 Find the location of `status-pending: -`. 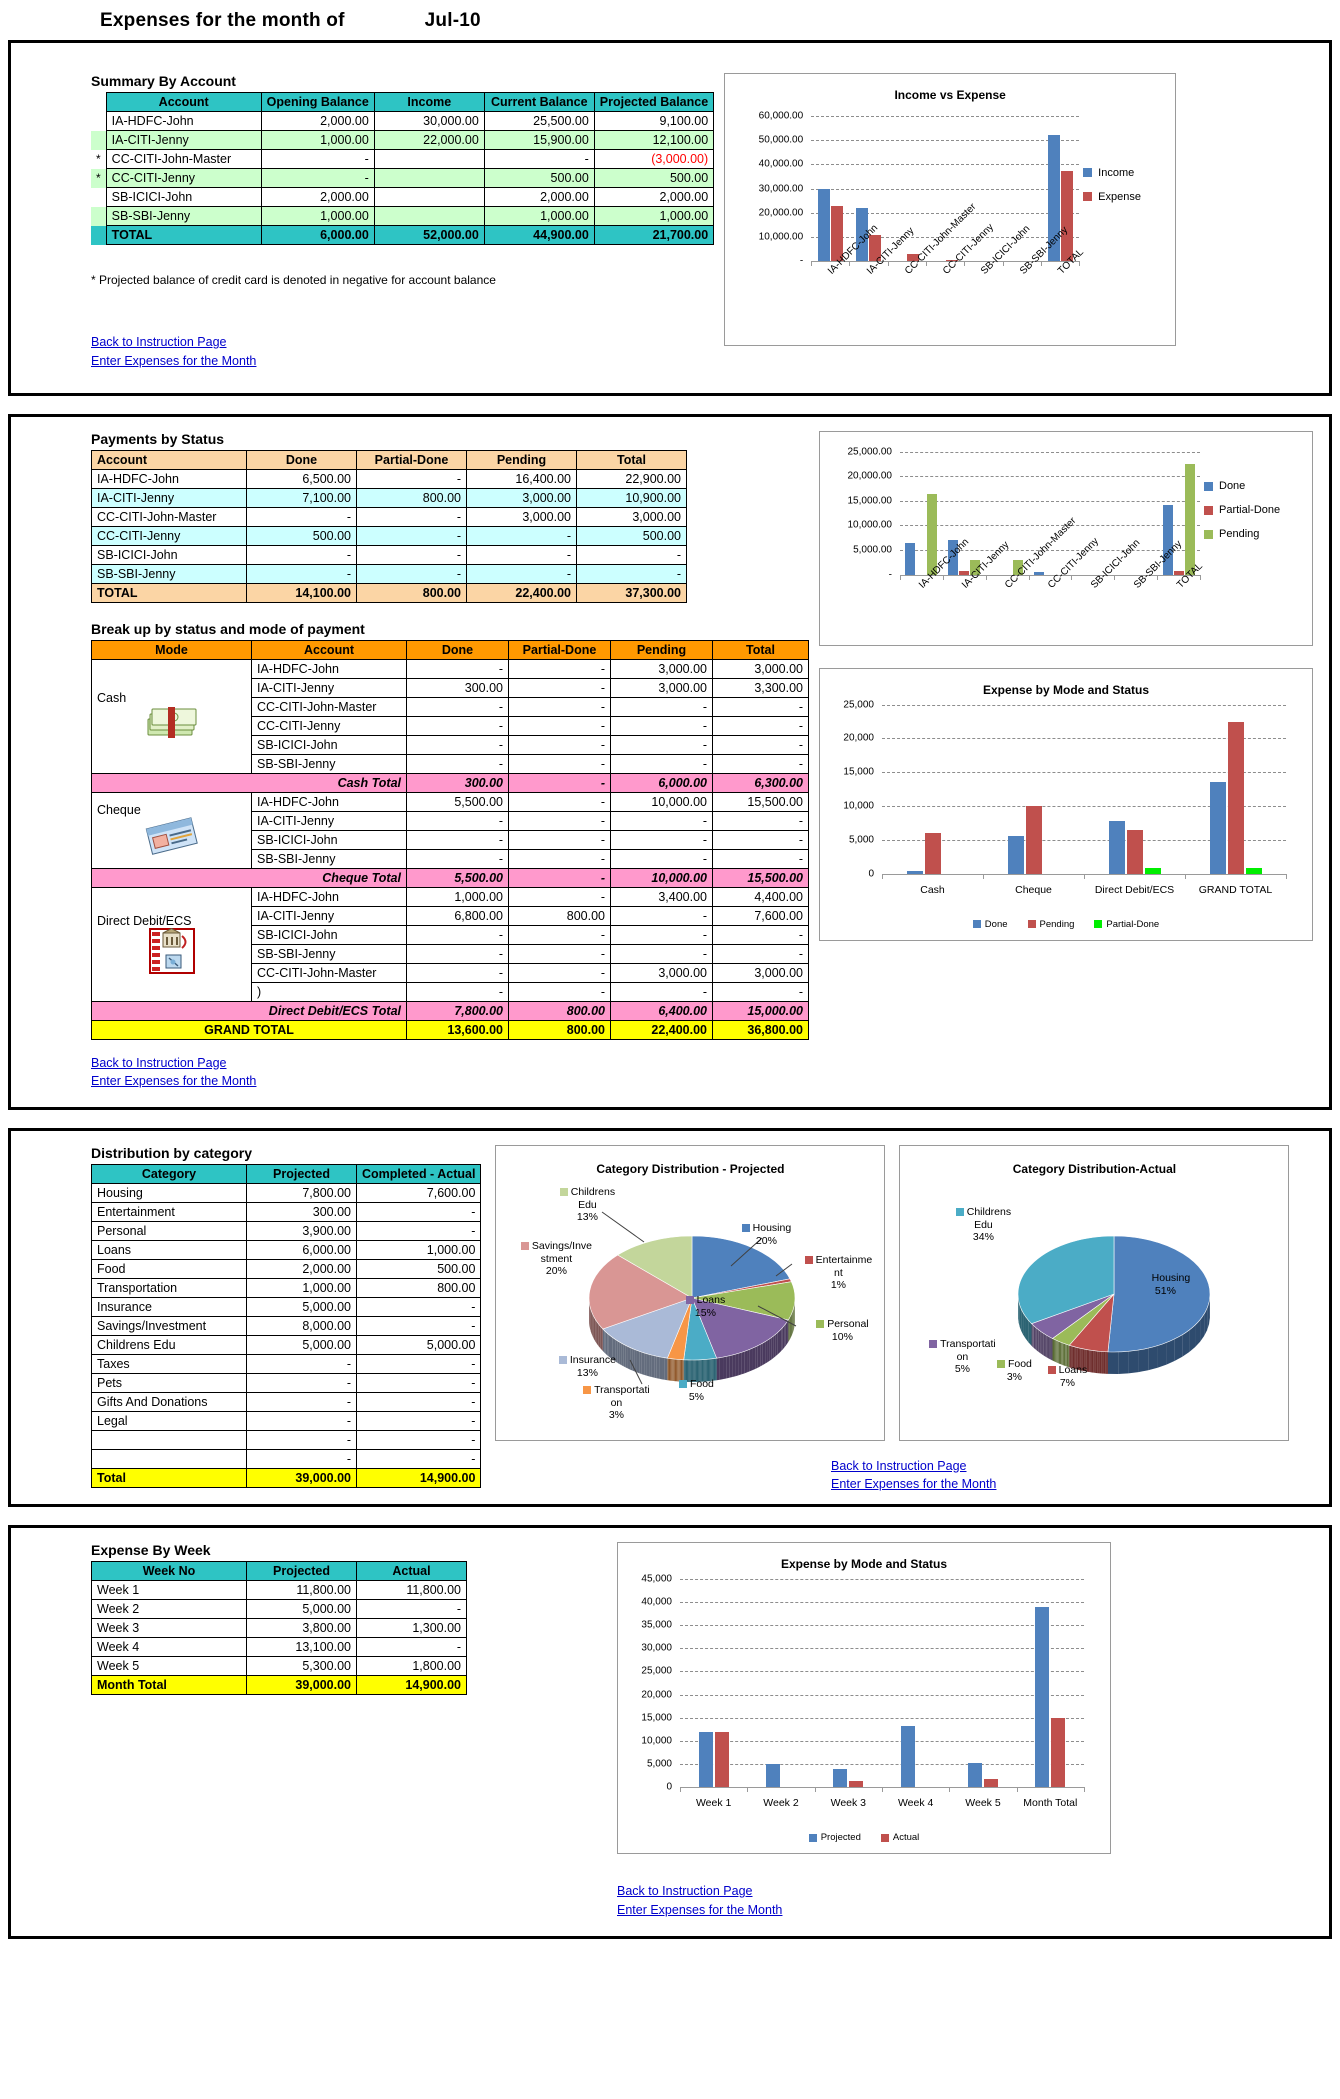

status-pending: - is located at coordinates (521, 554).